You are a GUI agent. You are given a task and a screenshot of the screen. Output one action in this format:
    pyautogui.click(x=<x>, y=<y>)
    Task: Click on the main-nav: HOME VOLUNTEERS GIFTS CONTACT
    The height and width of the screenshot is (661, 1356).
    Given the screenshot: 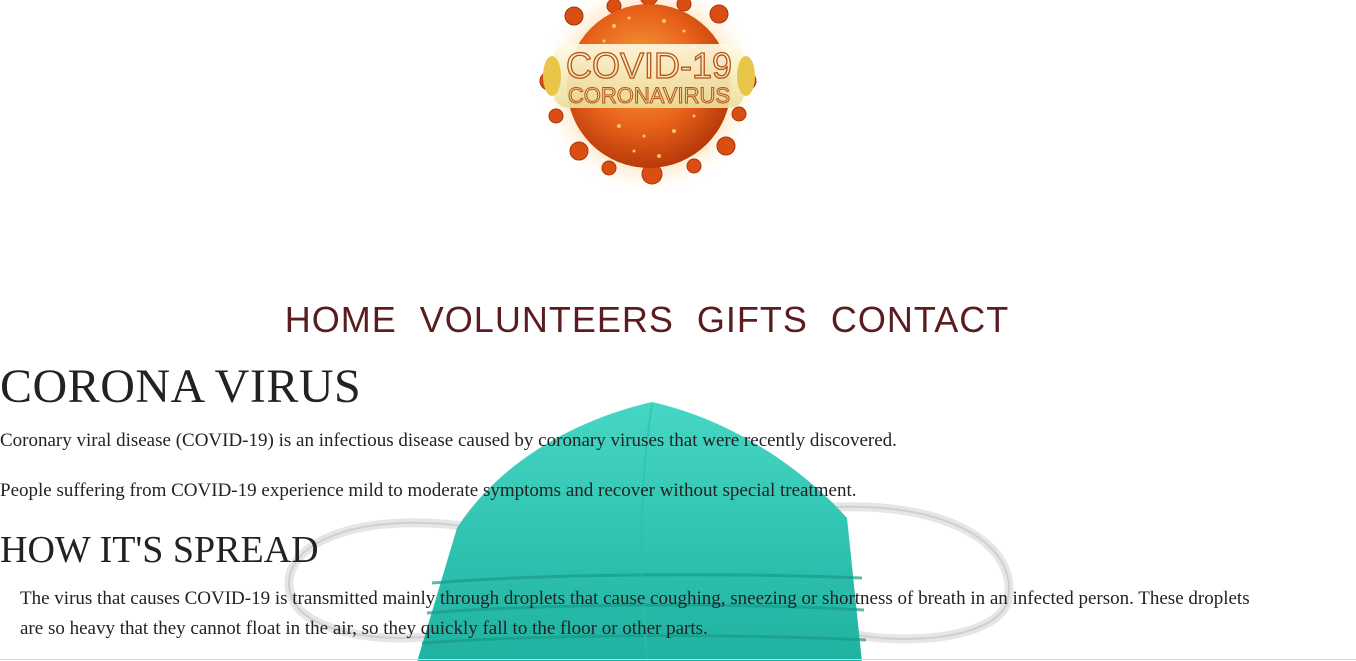 What is the action you would take?
    pyautogui.click(x=647, y=320)
    